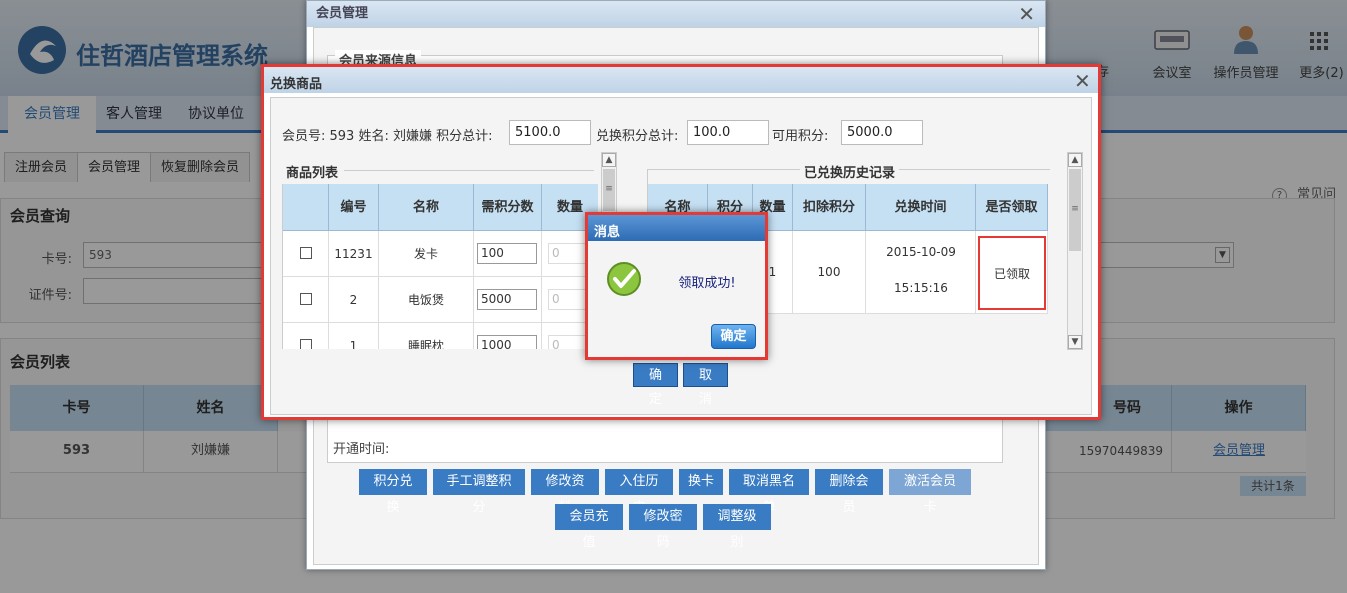 This screenshot has height=593, width=1347. What do you see at coordinates (921, 288) in the screenshot?
I see `history-row-time: 15:15:16` at bounding box center [921, 288].